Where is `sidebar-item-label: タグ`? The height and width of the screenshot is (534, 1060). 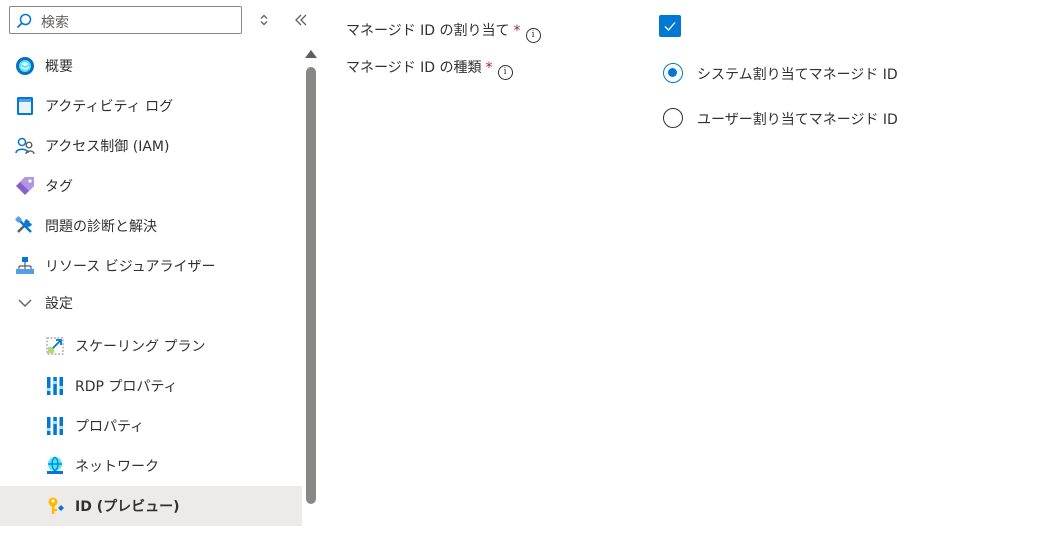 sidebar-item-label: タグ is located at coordinates (59, 187).